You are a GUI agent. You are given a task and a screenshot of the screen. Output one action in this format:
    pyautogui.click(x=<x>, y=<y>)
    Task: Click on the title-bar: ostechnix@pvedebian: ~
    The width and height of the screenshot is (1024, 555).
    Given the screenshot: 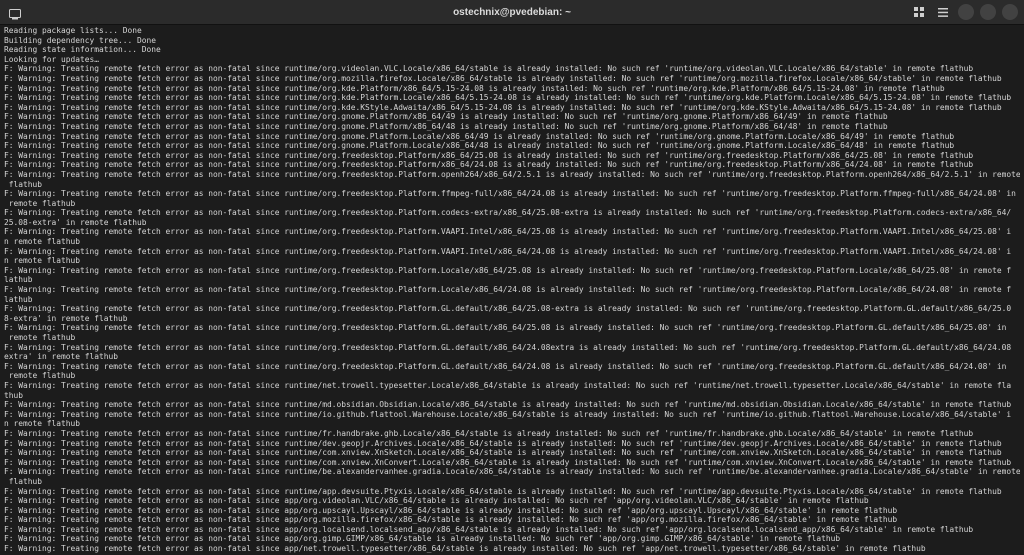 What is the action you would take?
    pyautogui.click(x=512, y=12)
    